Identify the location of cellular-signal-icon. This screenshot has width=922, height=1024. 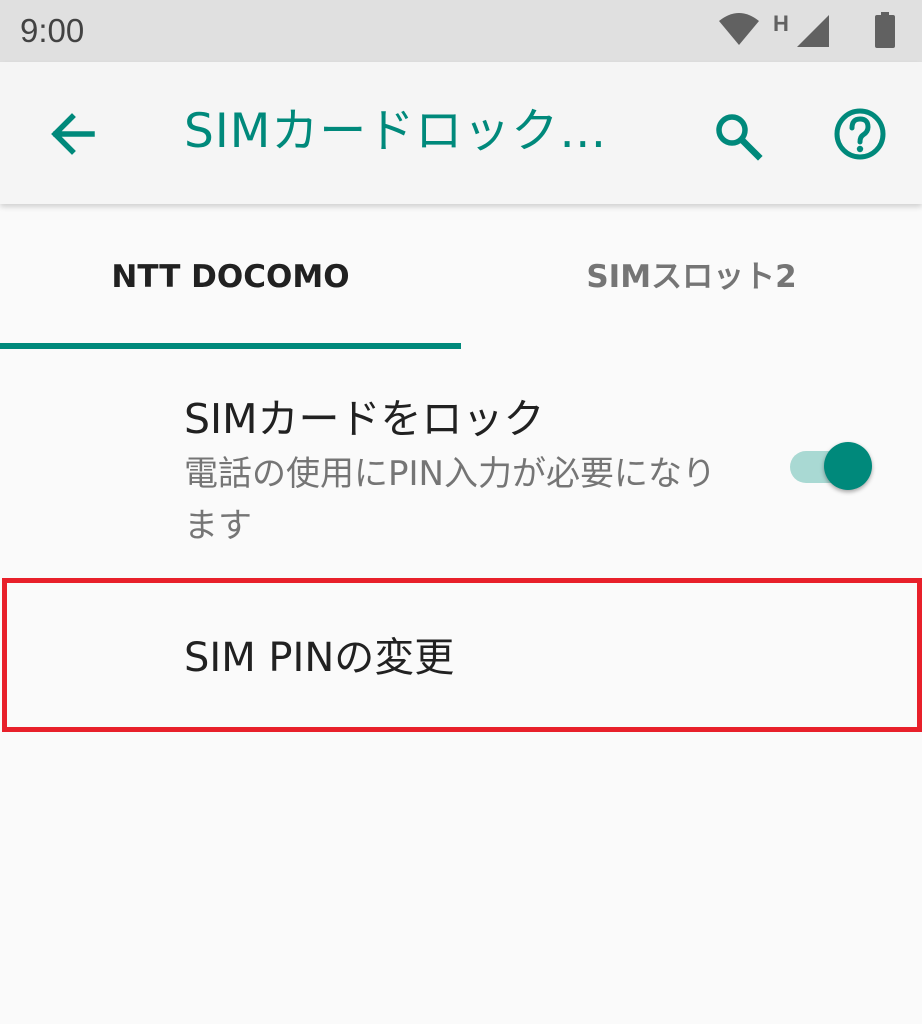
(813, 31).